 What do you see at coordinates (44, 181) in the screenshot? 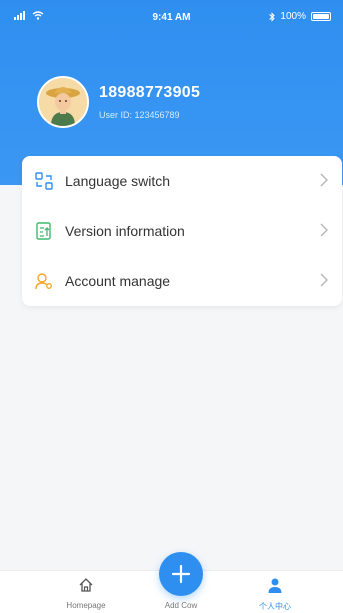
I see `language-switch-icon` at bounding box center [44, 181].